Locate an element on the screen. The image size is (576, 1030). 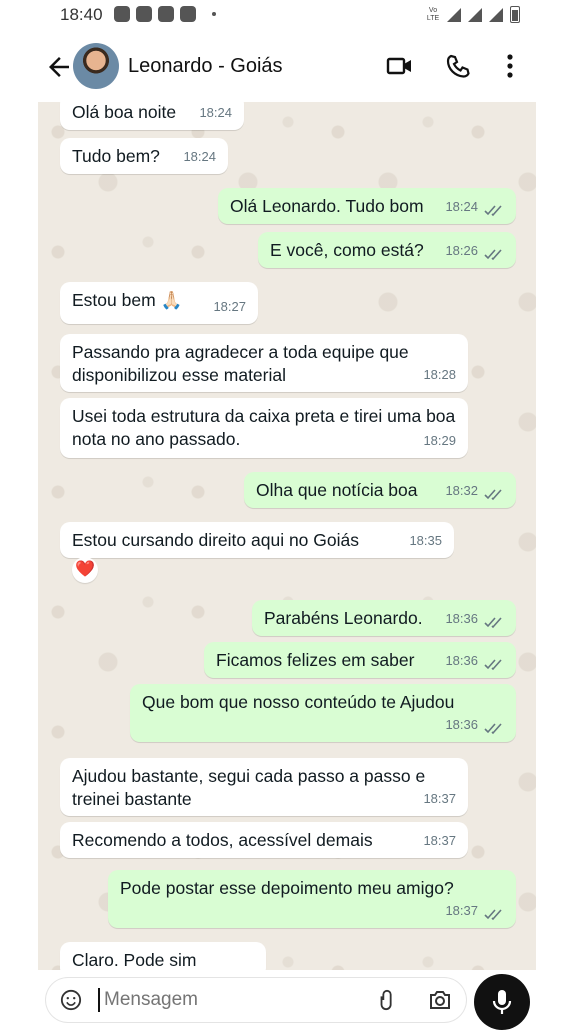
message-text: Ficamos felizes em saber is located at coordinates (315, 660).